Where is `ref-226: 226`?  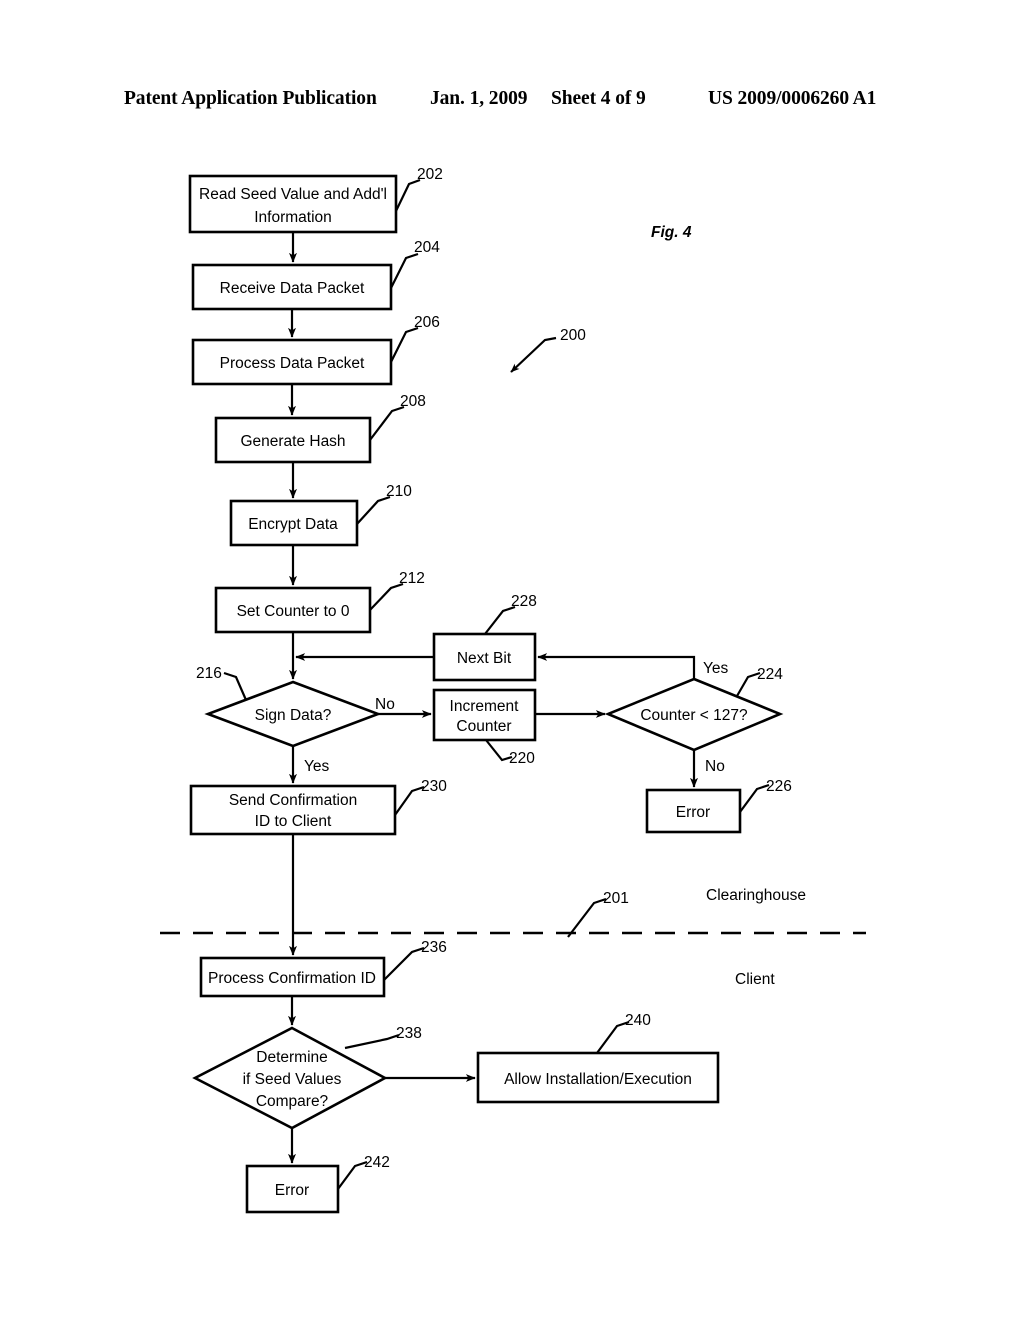
ref-226: 226 is located at coordinates (765, 795).